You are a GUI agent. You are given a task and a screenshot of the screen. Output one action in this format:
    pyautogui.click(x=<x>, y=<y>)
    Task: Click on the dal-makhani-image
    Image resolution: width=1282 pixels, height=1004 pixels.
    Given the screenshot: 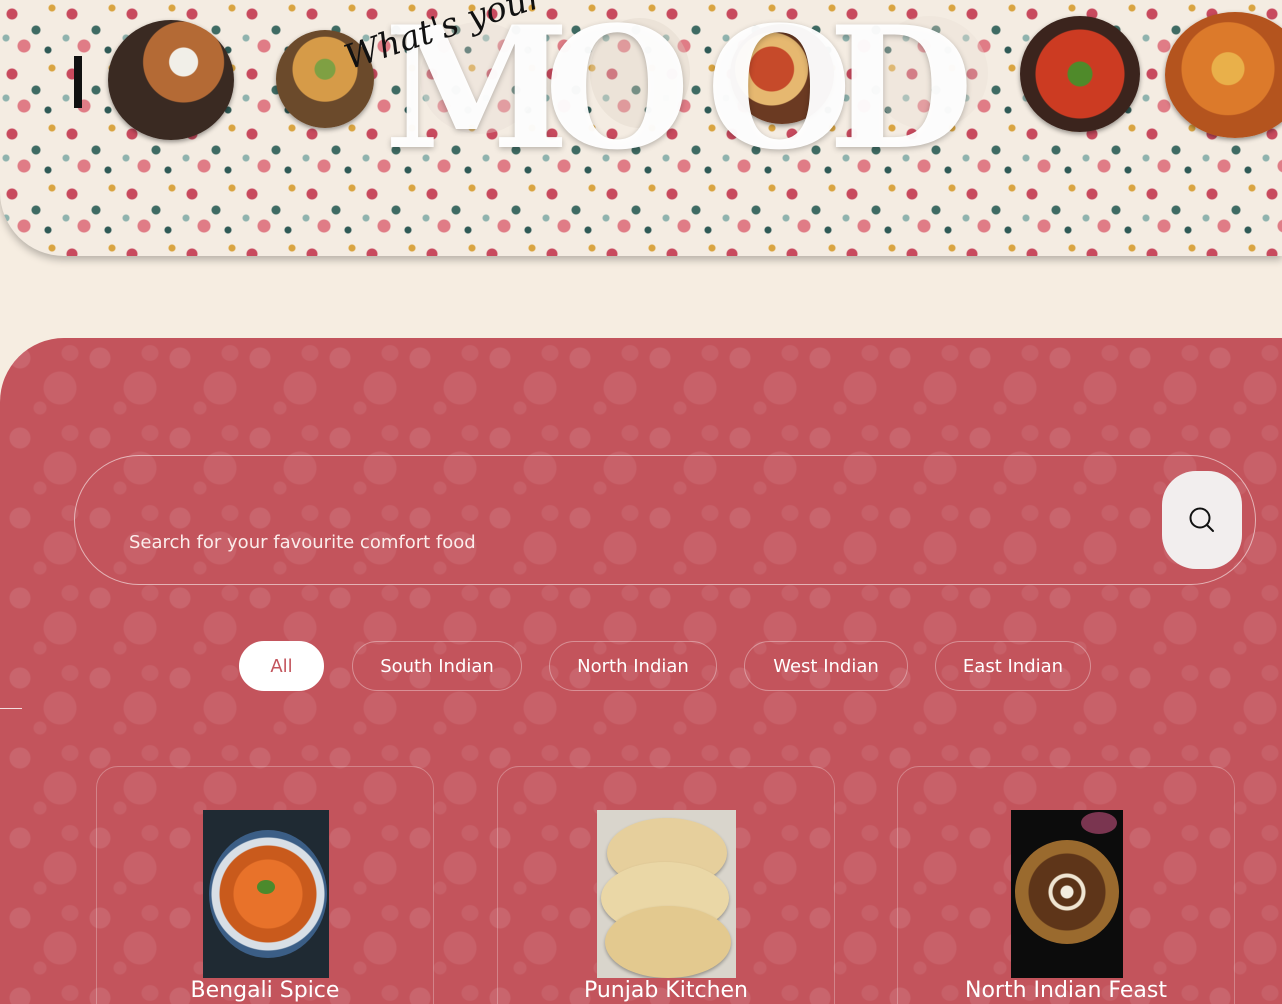 What is the action you would take?
    pyautogui.click(x=1067, y=894)
    